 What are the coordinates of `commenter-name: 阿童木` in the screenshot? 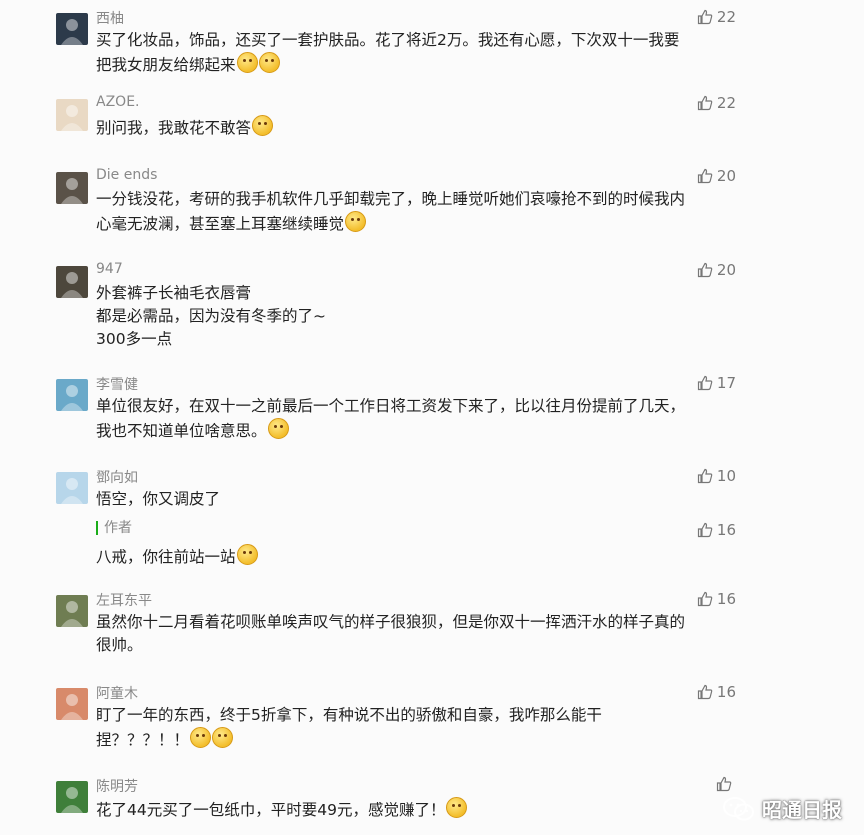 It's located at (117, 694).